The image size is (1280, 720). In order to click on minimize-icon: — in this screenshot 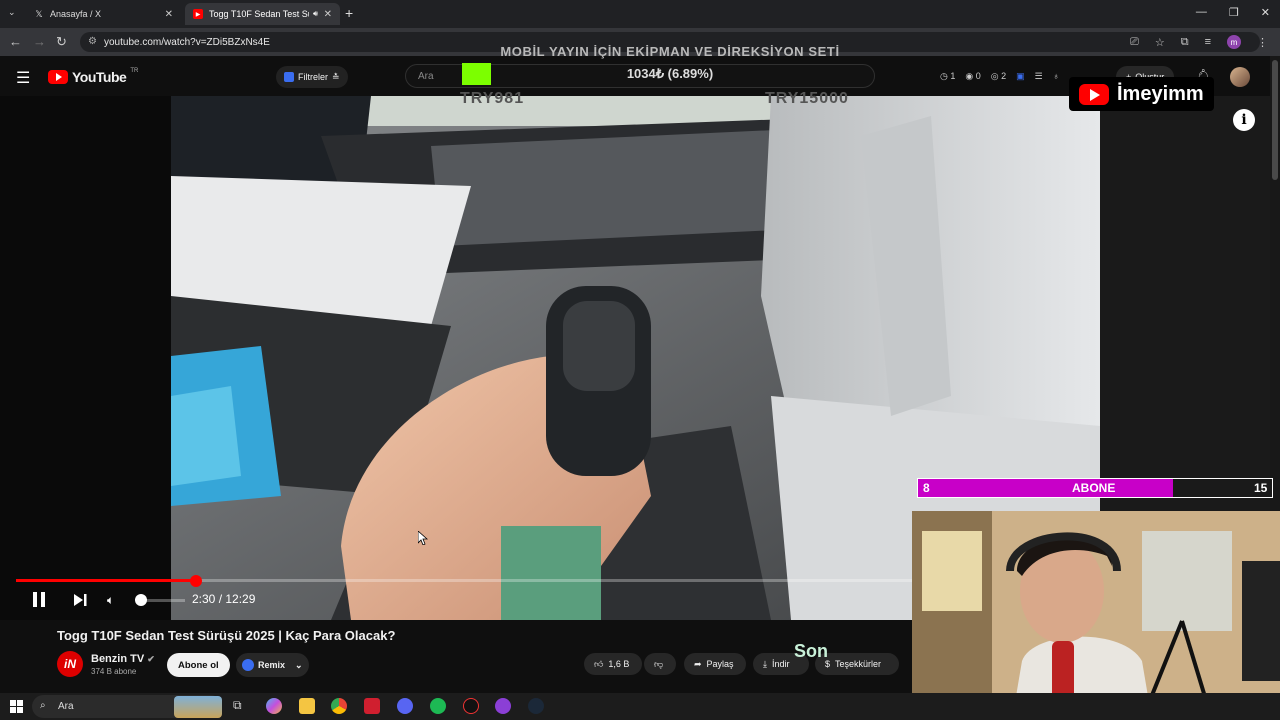, I will do `click(1201, 12)`.